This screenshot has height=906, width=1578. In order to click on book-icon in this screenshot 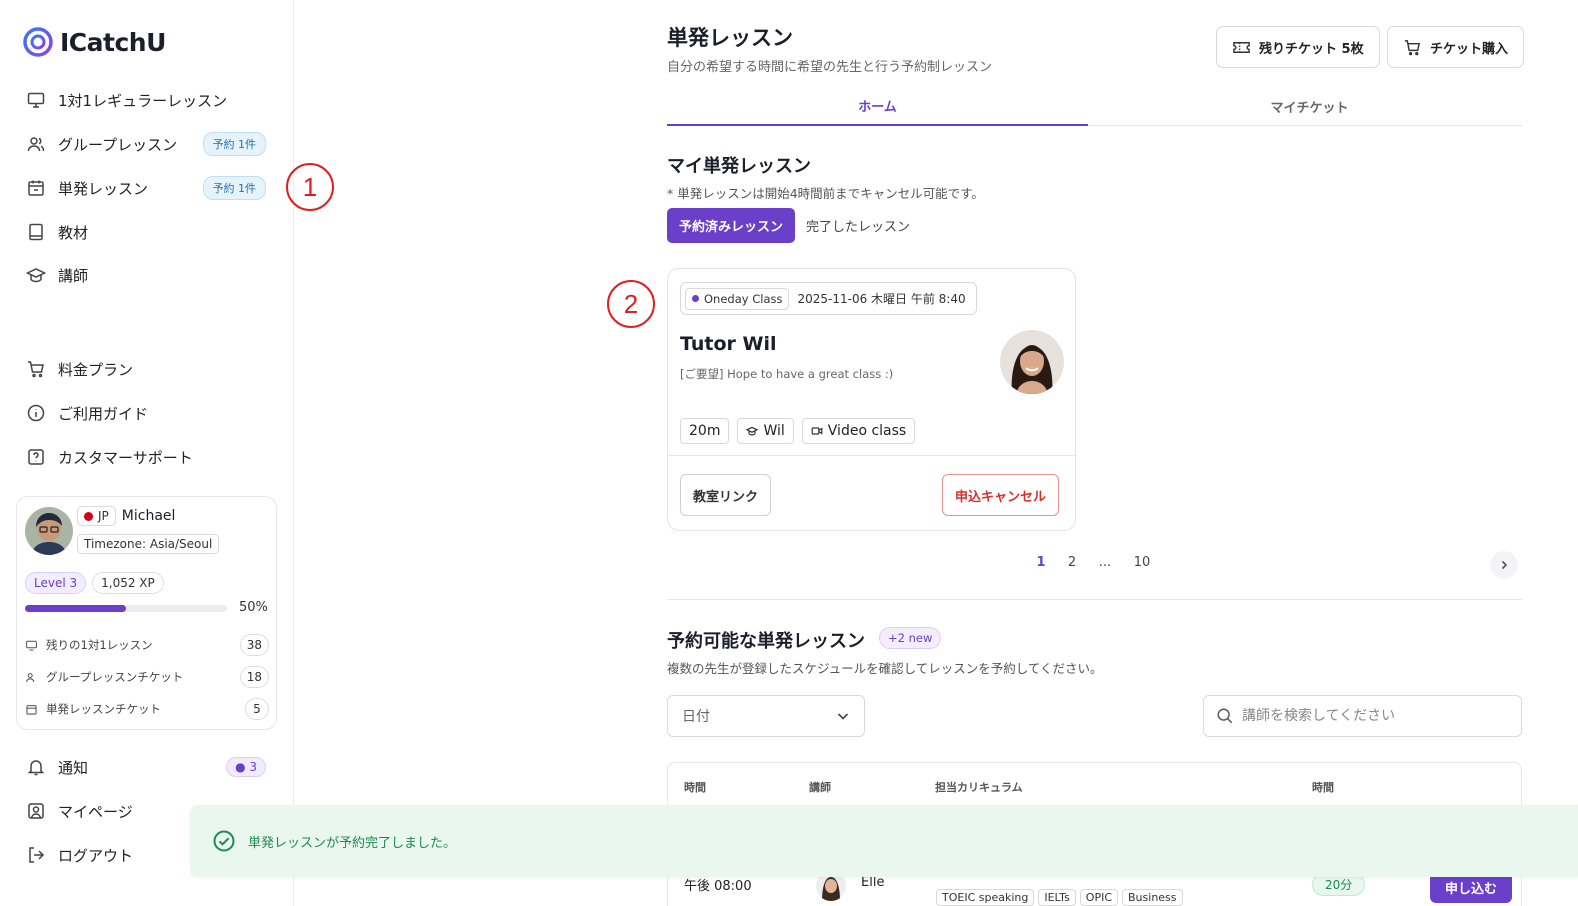, I will do `click(36, 232)`.